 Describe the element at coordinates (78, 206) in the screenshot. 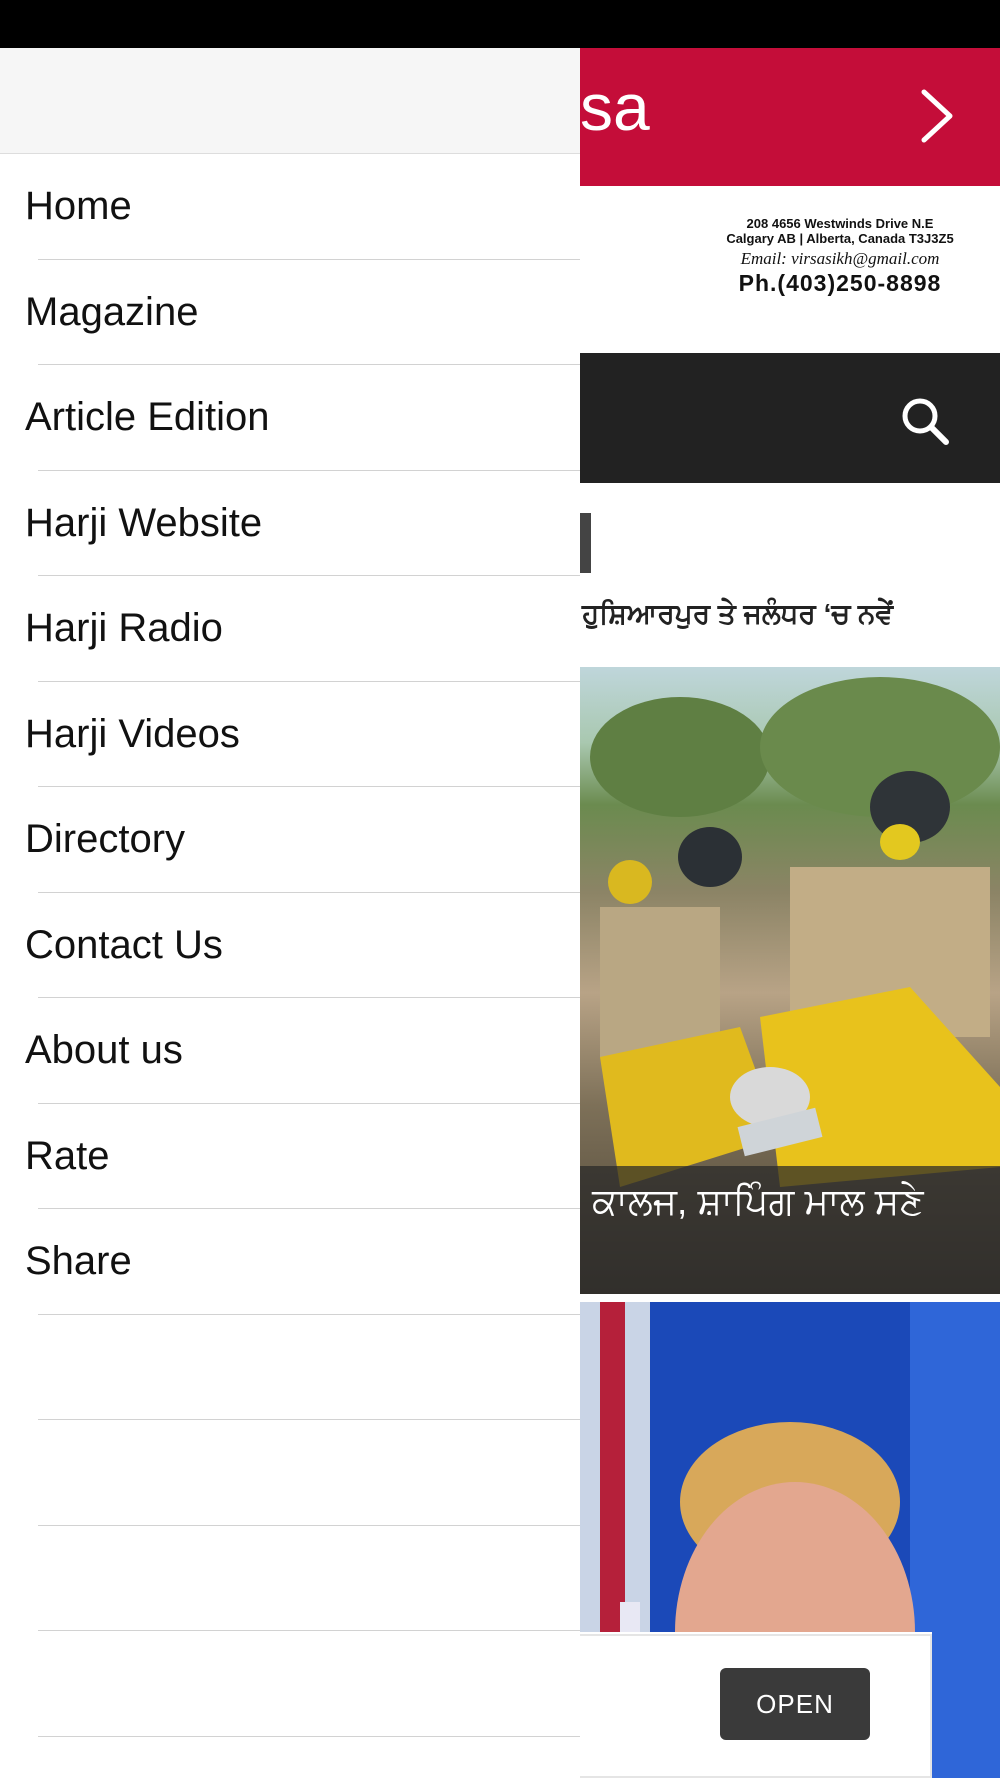

I see `menu-item-label: Home` at that location.